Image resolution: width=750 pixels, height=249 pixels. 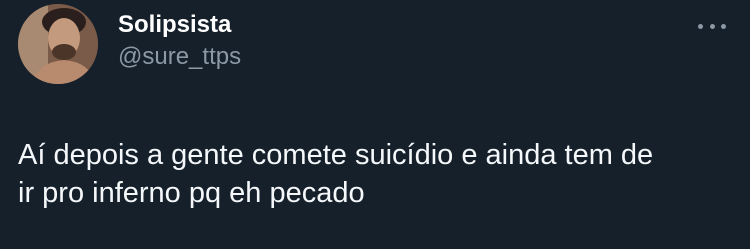 I want to click on profile-photo-icon, so click(x=58, y=44).